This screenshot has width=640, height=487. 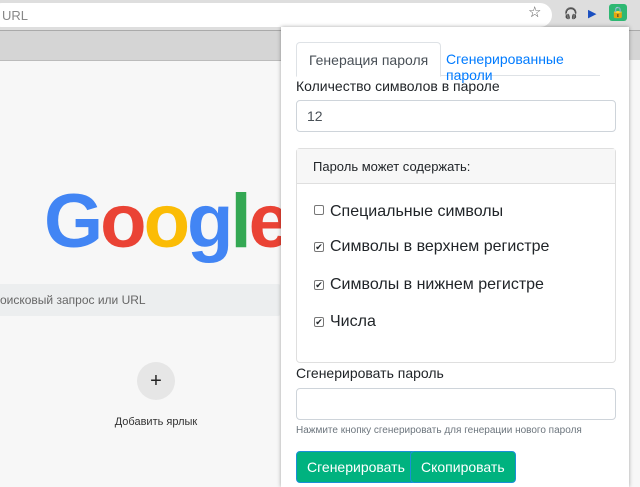 I want to click on tab-bar: Генерация пароля Сгенерированные пароли, so click(x=448, y=62).